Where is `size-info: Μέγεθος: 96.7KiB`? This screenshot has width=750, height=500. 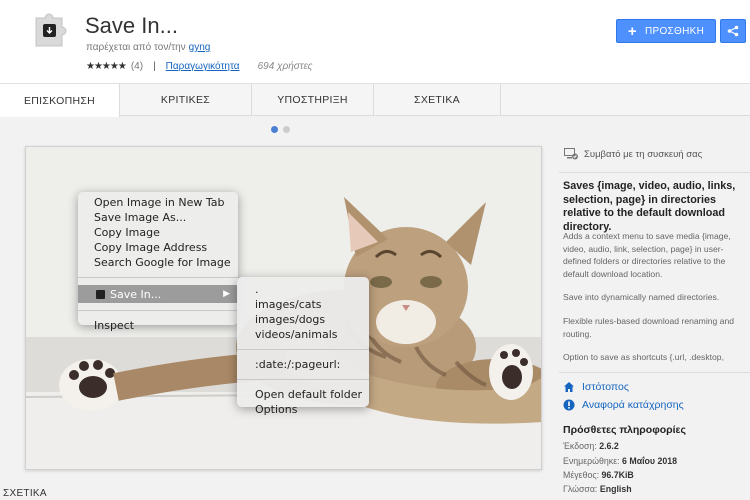 size-info: Μέγεθος: 96.7KiB is located at coordinates (598, 475).